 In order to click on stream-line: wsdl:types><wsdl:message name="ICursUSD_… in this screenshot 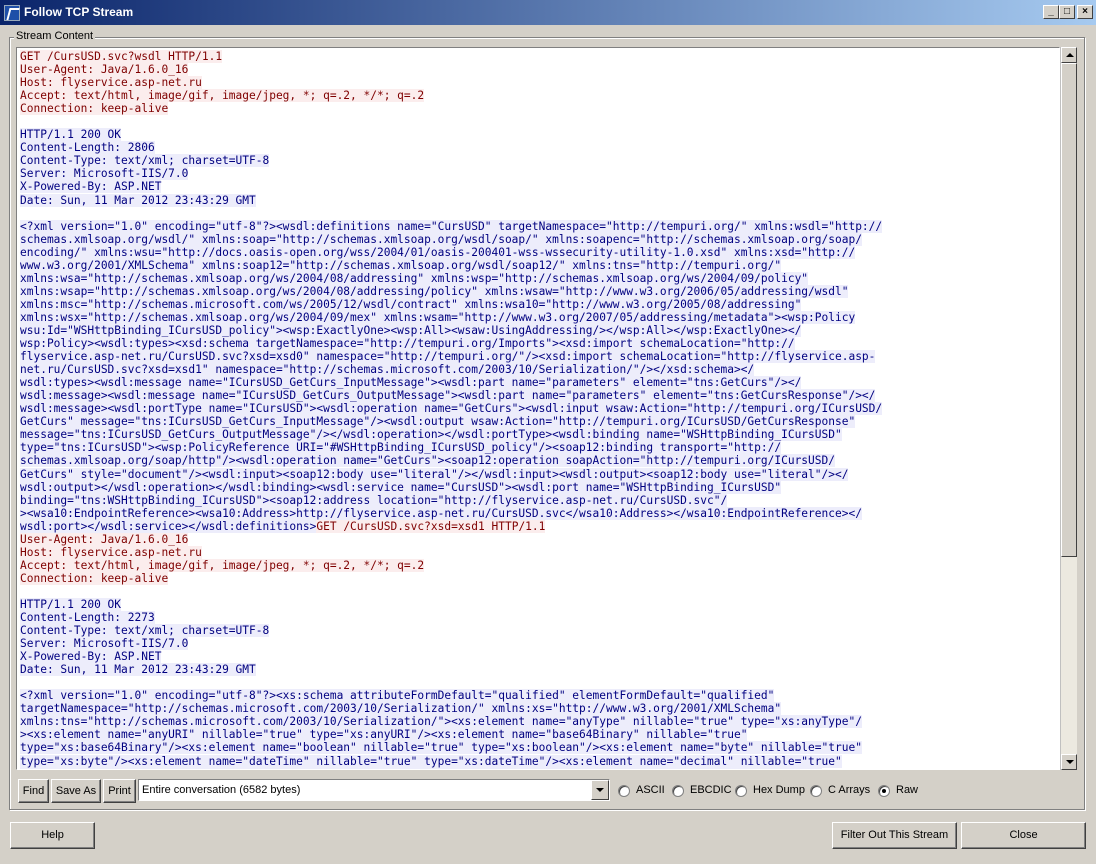, I will do `click(539, 383)`.